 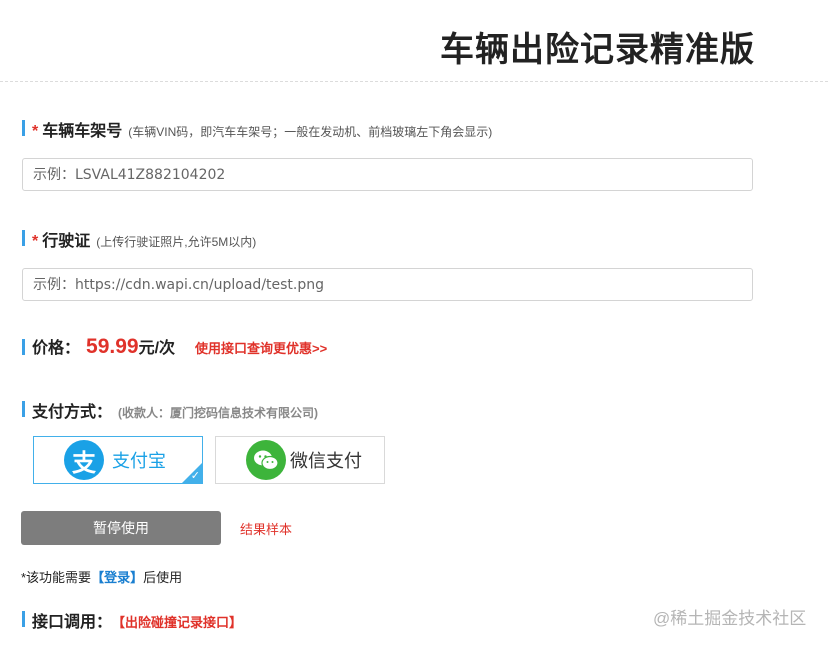 What do you see at coordinates (163, 577) in the screenshot?
I see `notice-suffix: 后使用` at bounding box center [163, 577].